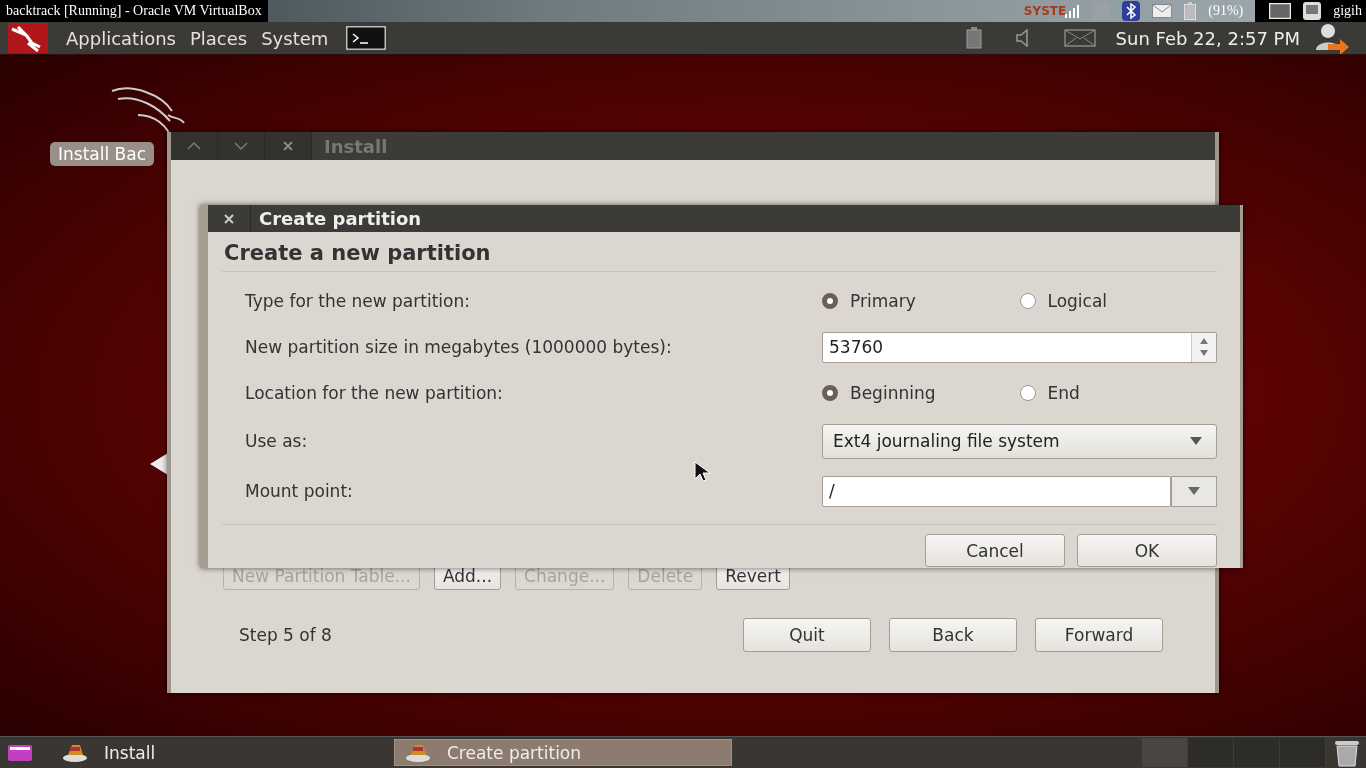 The width and height of the screenshot is (1366, 768). Describe the element at coordinates (1063, 393) in the screenshot. I see `radio-label: End` at that location.